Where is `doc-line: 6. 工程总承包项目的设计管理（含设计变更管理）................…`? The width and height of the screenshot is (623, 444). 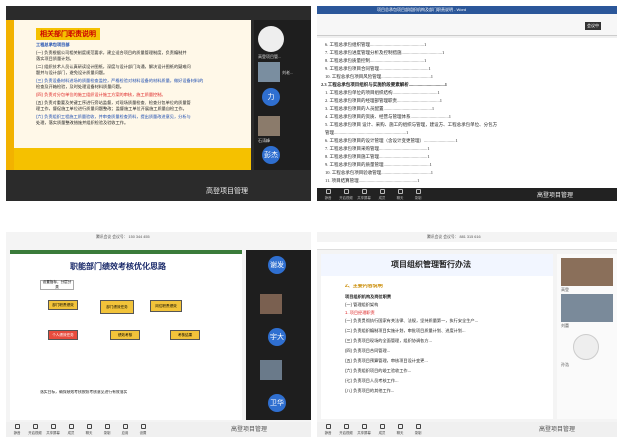 doc-line: 6. 工程总承包项目的设计管理（含设计变更管理）................… is located at coordinates (391, 140).